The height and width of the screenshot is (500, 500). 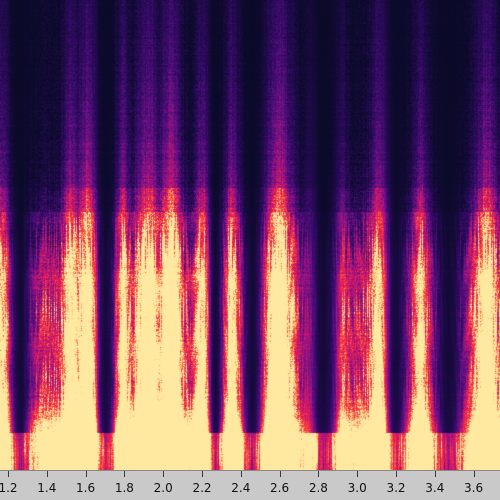 What do you see at coordinates (318, 488) in the screenshot?
I see `time-tick-label: 2.8` at bounding box center [318, 488].